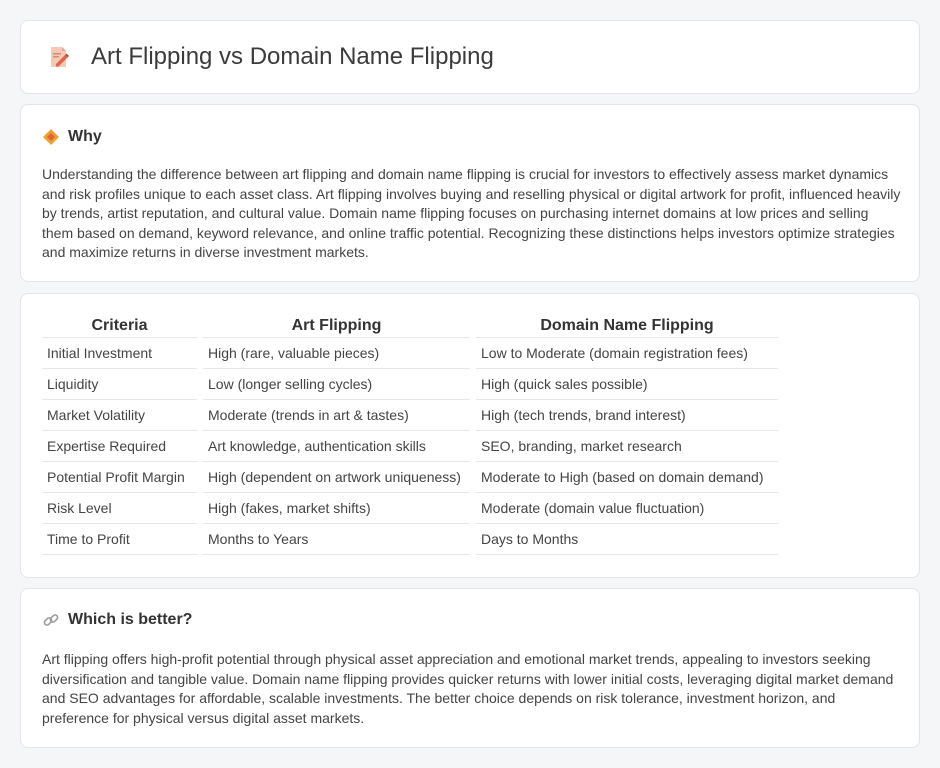 The width and height of the screenshot is (940, 768). What do you see at coordinates (627, 327) in the screenshot?
I see `column-header-domain: Domain Name Flipping` at bounding box center [627, 327].